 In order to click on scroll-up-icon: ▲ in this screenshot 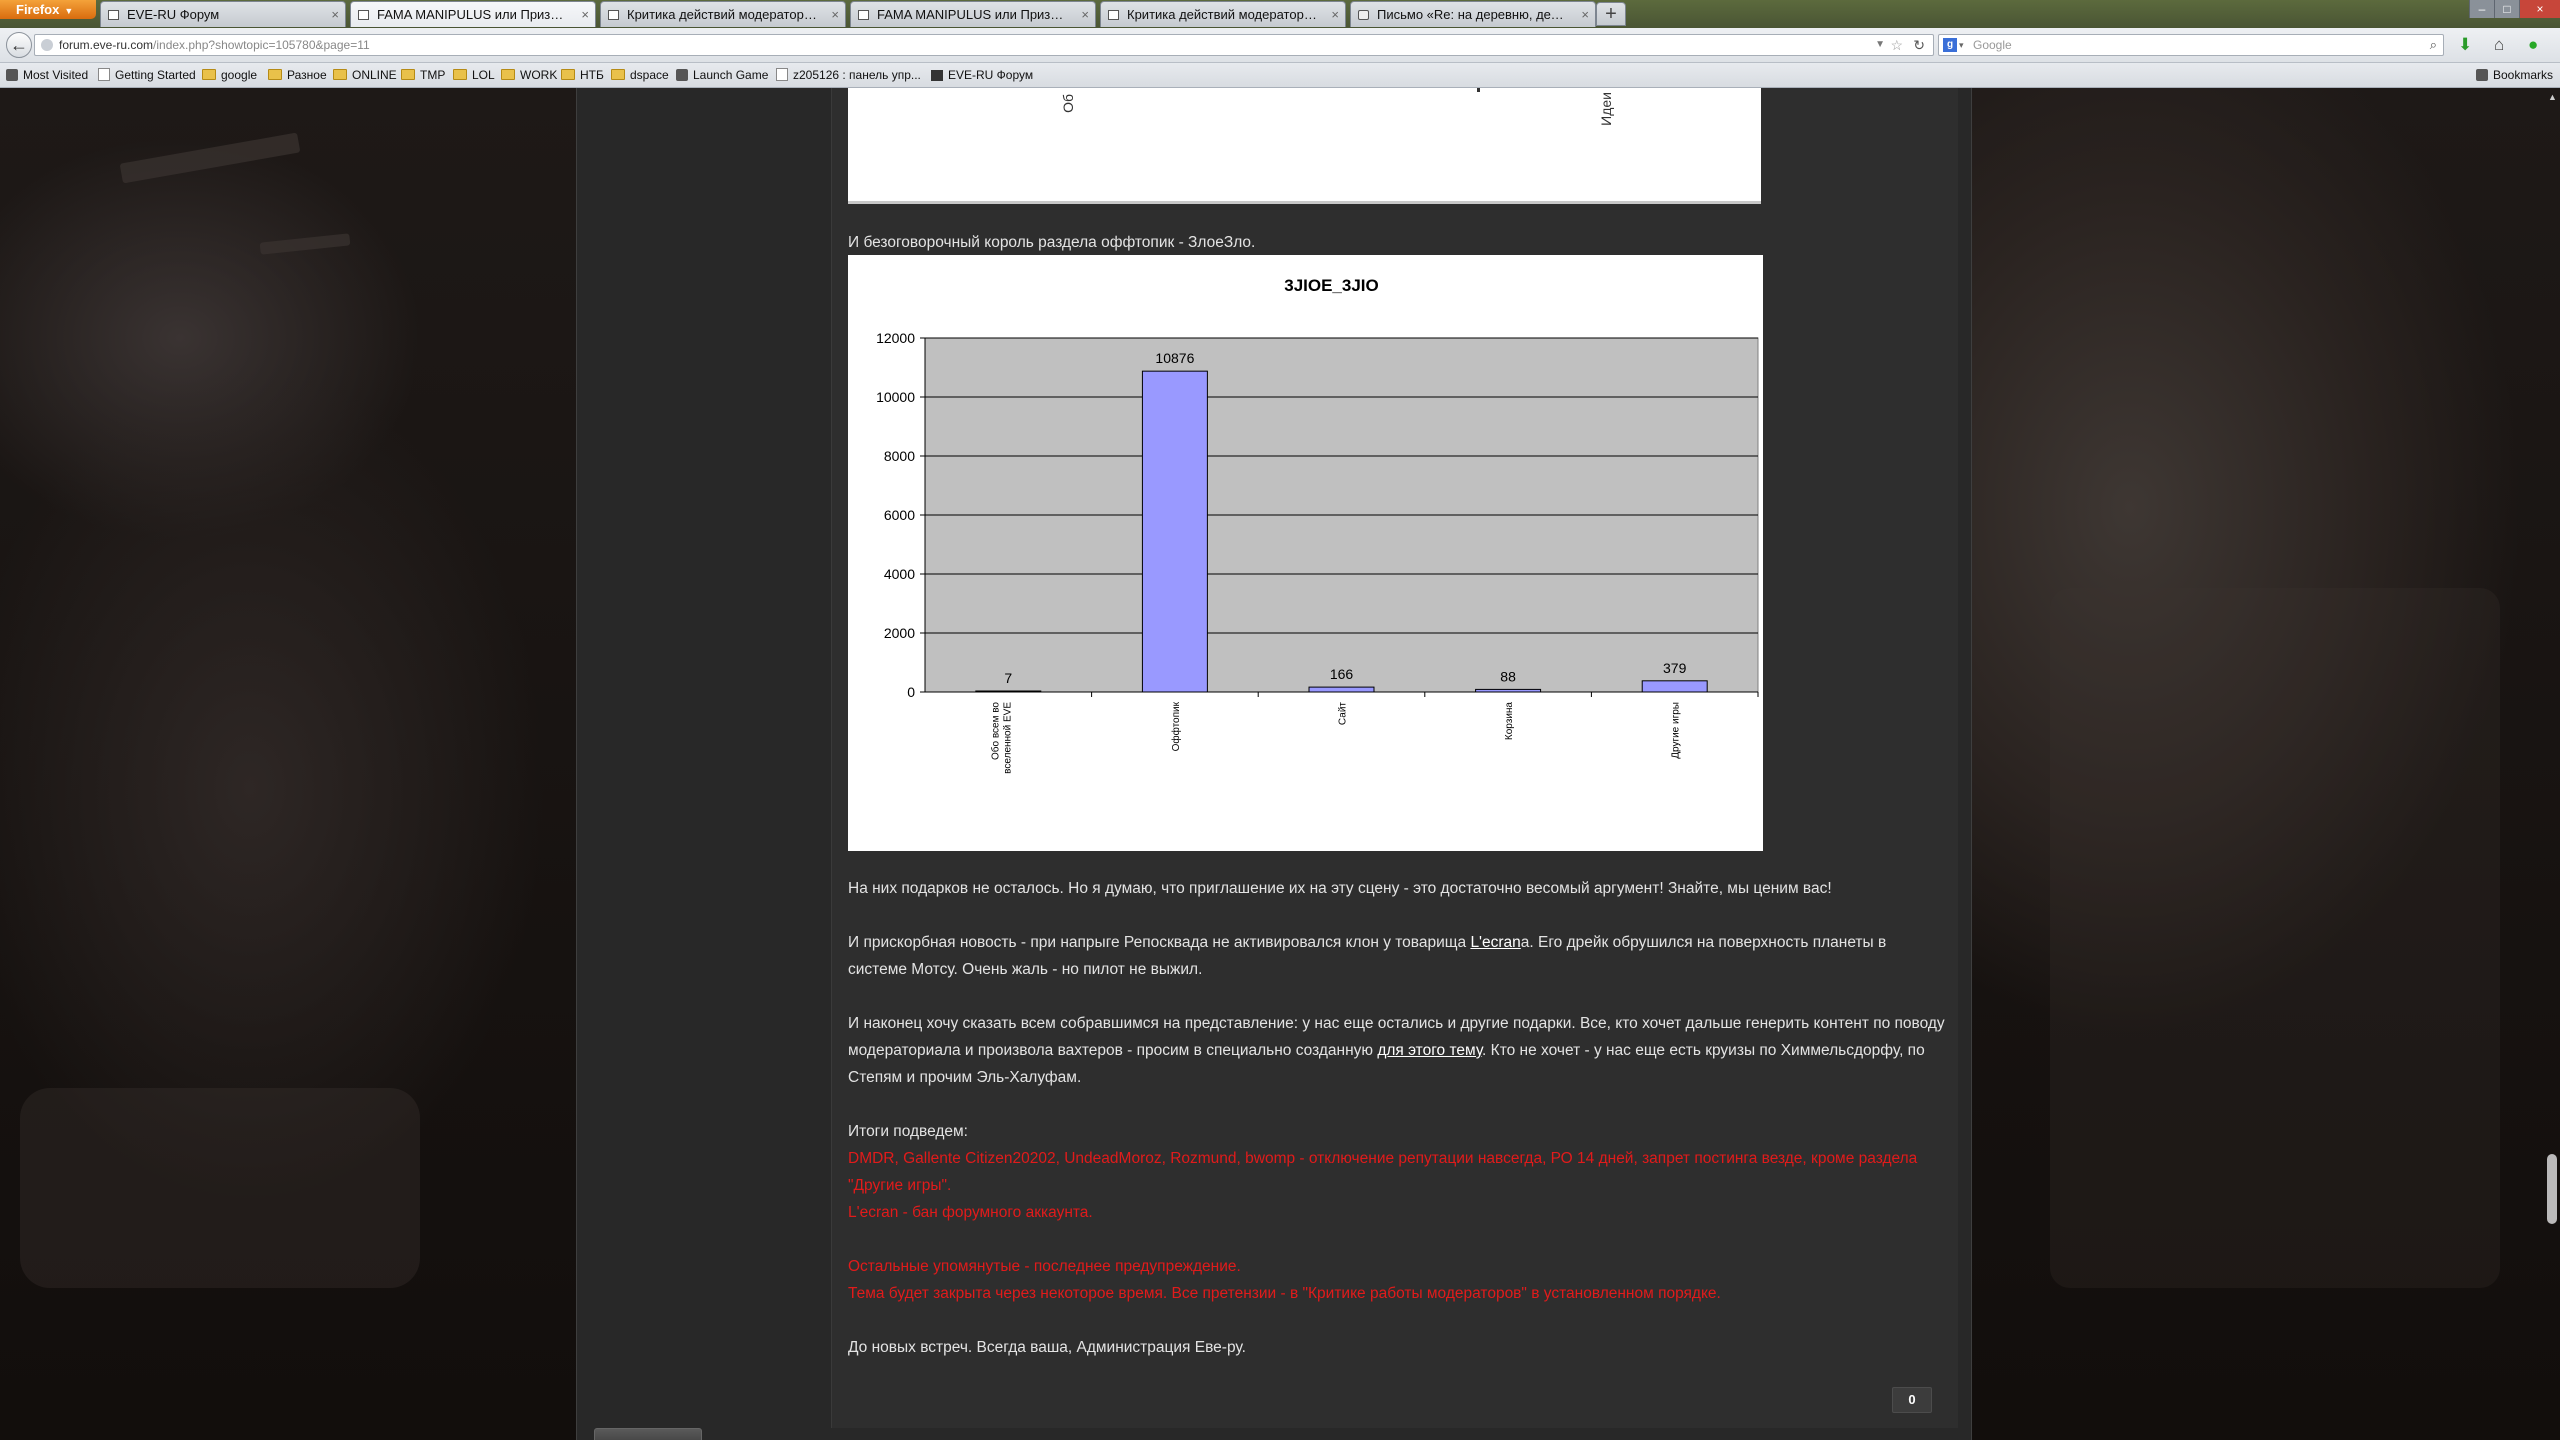, I will do `click(2552, 97)`.